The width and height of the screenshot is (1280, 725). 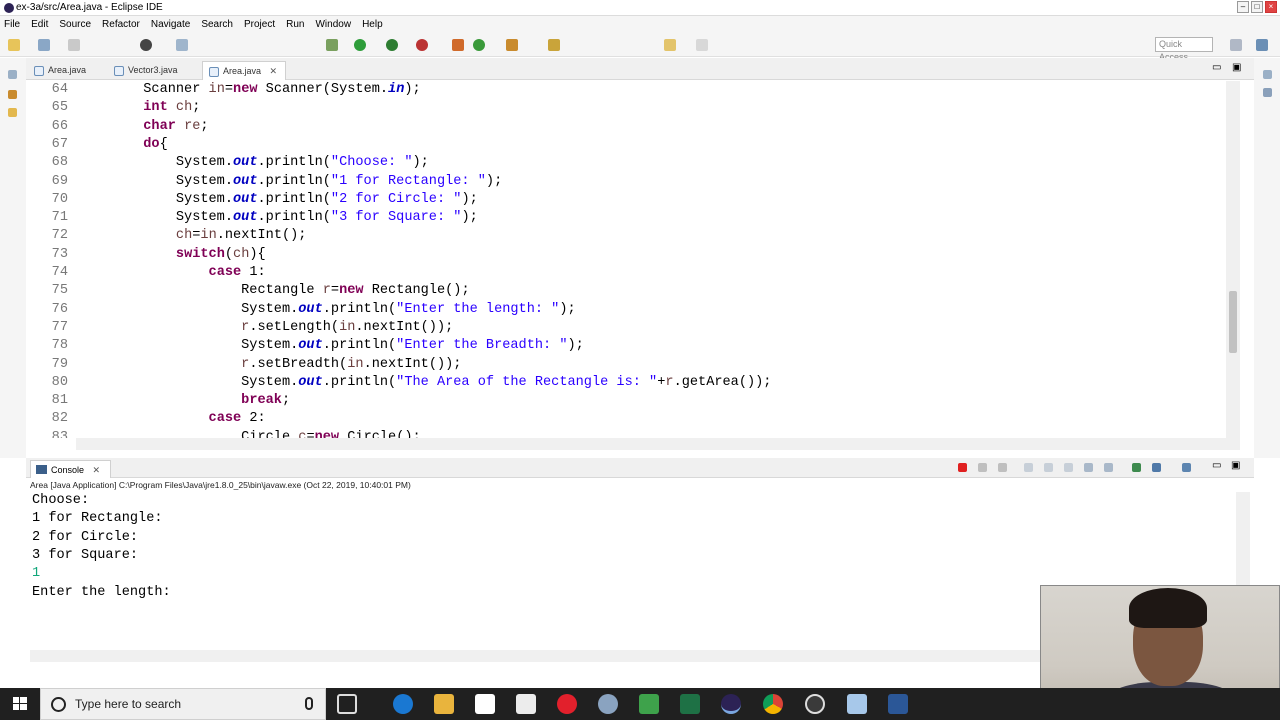 I want to click on skip-breakpoints-icon, so click(x=182, y=45).